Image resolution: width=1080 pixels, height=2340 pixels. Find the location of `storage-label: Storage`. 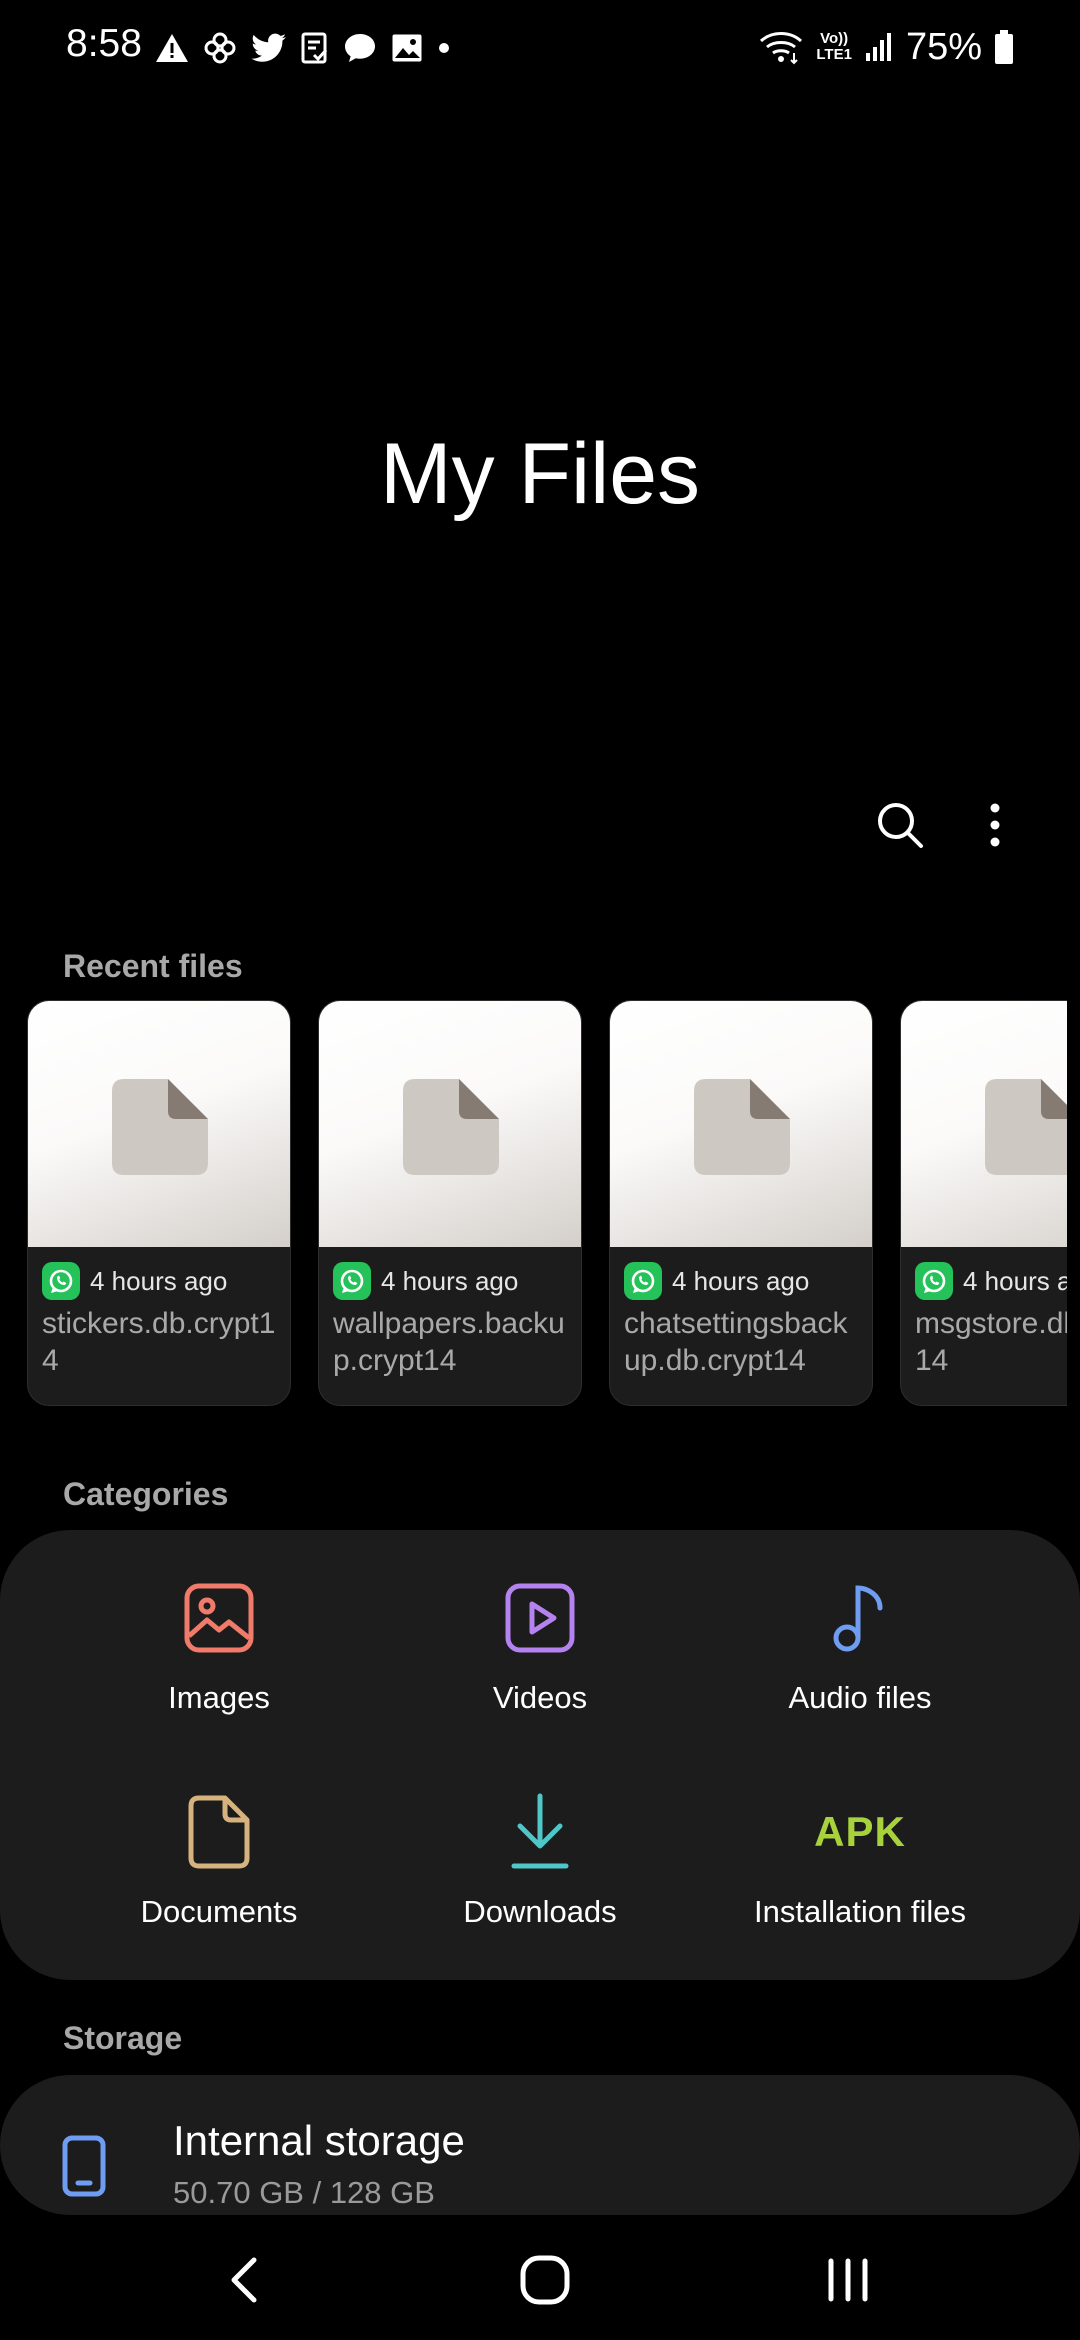

storage-label: Storage is located at coordinates (123, 2038).